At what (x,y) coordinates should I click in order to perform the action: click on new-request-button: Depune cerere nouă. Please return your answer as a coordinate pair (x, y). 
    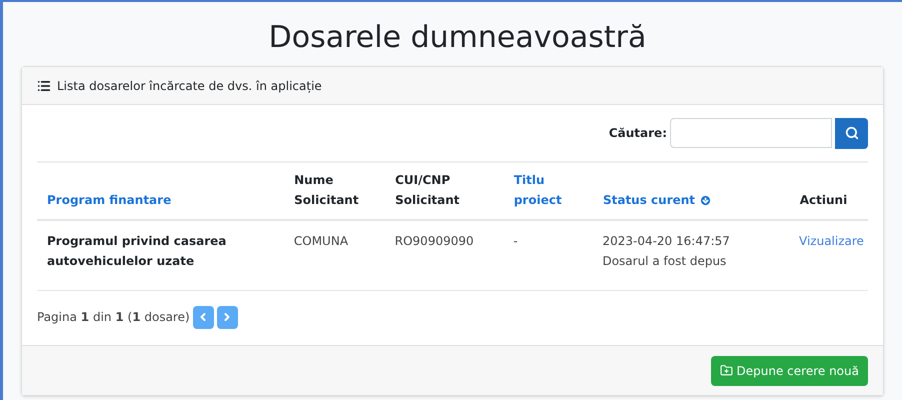
    Looking at the image, I should click on (789, 371).